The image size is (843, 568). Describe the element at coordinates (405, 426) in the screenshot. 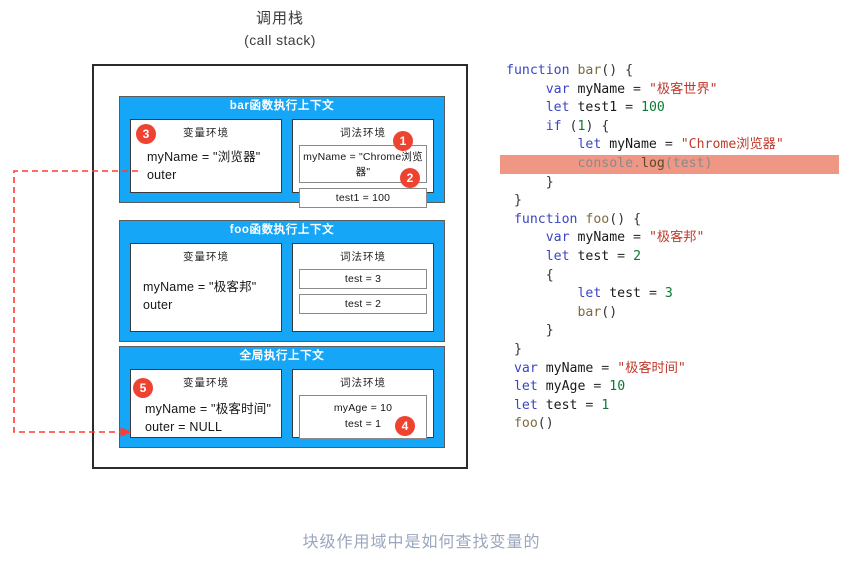

I see `badge-4: 4` at that location.